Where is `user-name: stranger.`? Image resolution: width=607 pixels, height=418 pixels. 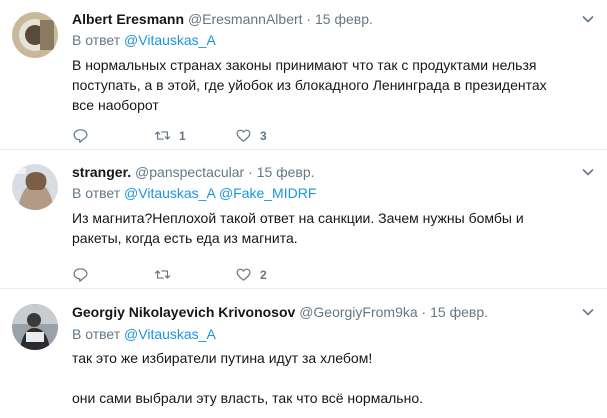 user-name: stranger. is located at coordinates (101, 172).